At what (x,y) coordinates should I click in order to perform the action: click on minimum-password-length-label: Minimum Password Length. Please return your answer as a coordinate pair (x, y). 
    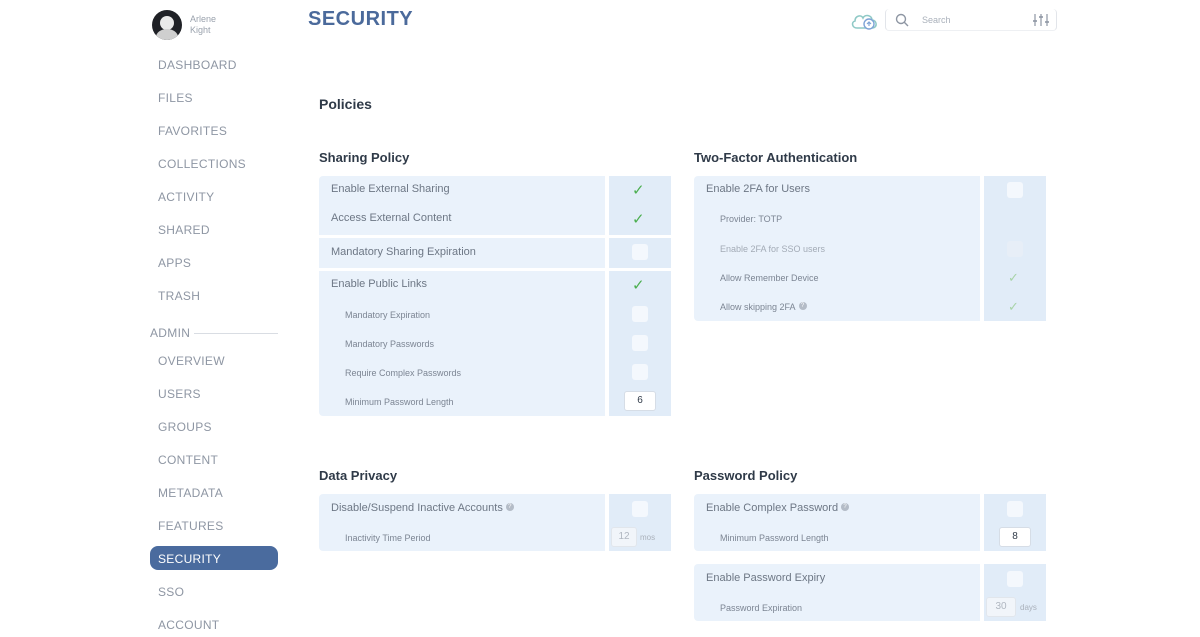
    Looking at the image, I should click on (399, 402).